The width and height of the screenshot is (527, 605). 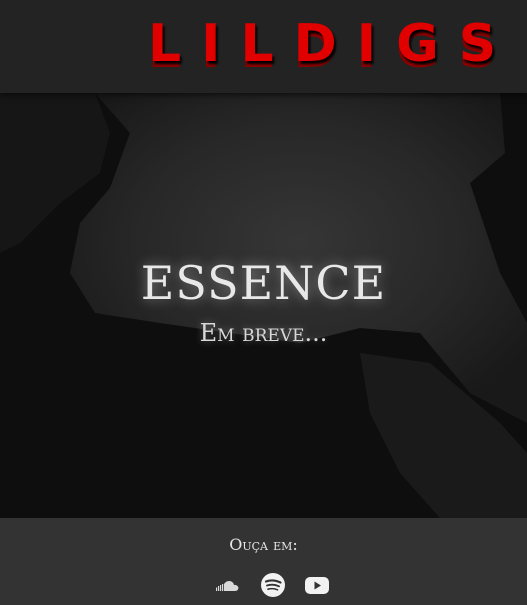 I want to click on youtube-icon, so click(x=317, y=585).